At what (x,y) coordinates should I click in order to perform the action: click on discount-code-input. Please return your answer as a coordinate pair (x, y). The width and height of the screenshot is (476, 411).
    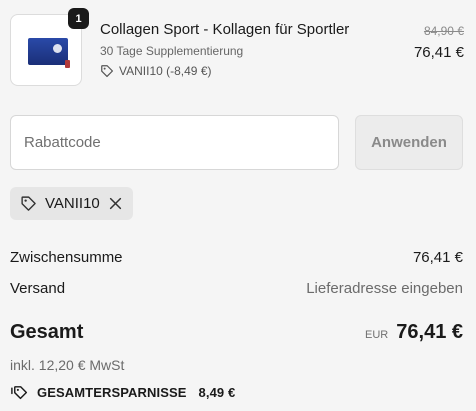
    Looking at the image, I should click on (174, 142).